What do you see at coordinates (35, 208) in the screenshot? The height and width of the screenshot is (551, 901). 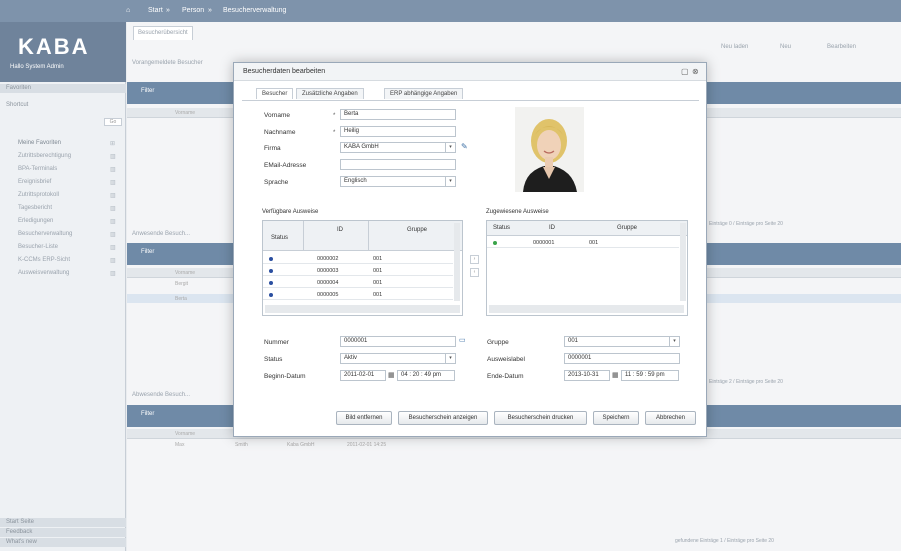 I see `sidebar-item: Tagesbericht` at bounding box center [35, 208].